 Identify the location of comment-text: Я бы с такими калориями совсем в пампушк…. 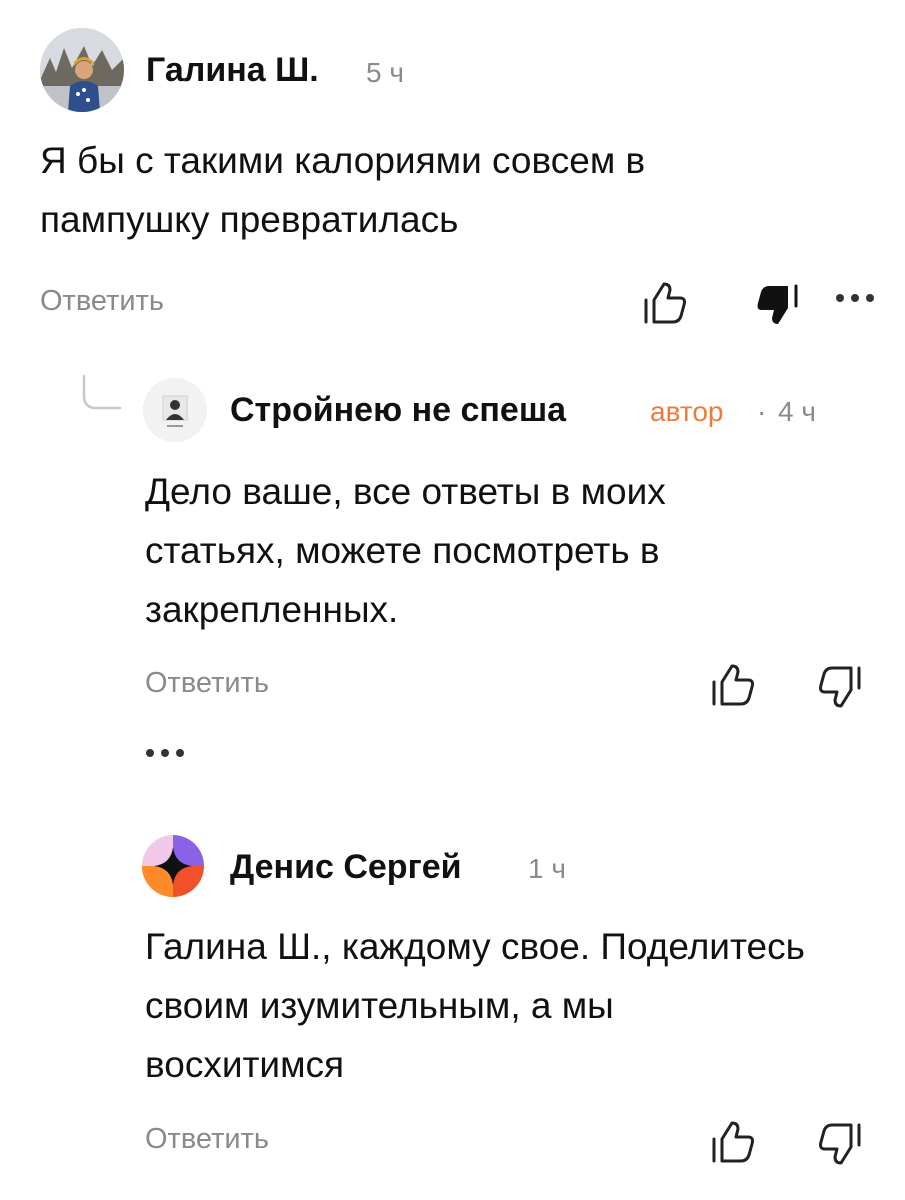
(342, 190).